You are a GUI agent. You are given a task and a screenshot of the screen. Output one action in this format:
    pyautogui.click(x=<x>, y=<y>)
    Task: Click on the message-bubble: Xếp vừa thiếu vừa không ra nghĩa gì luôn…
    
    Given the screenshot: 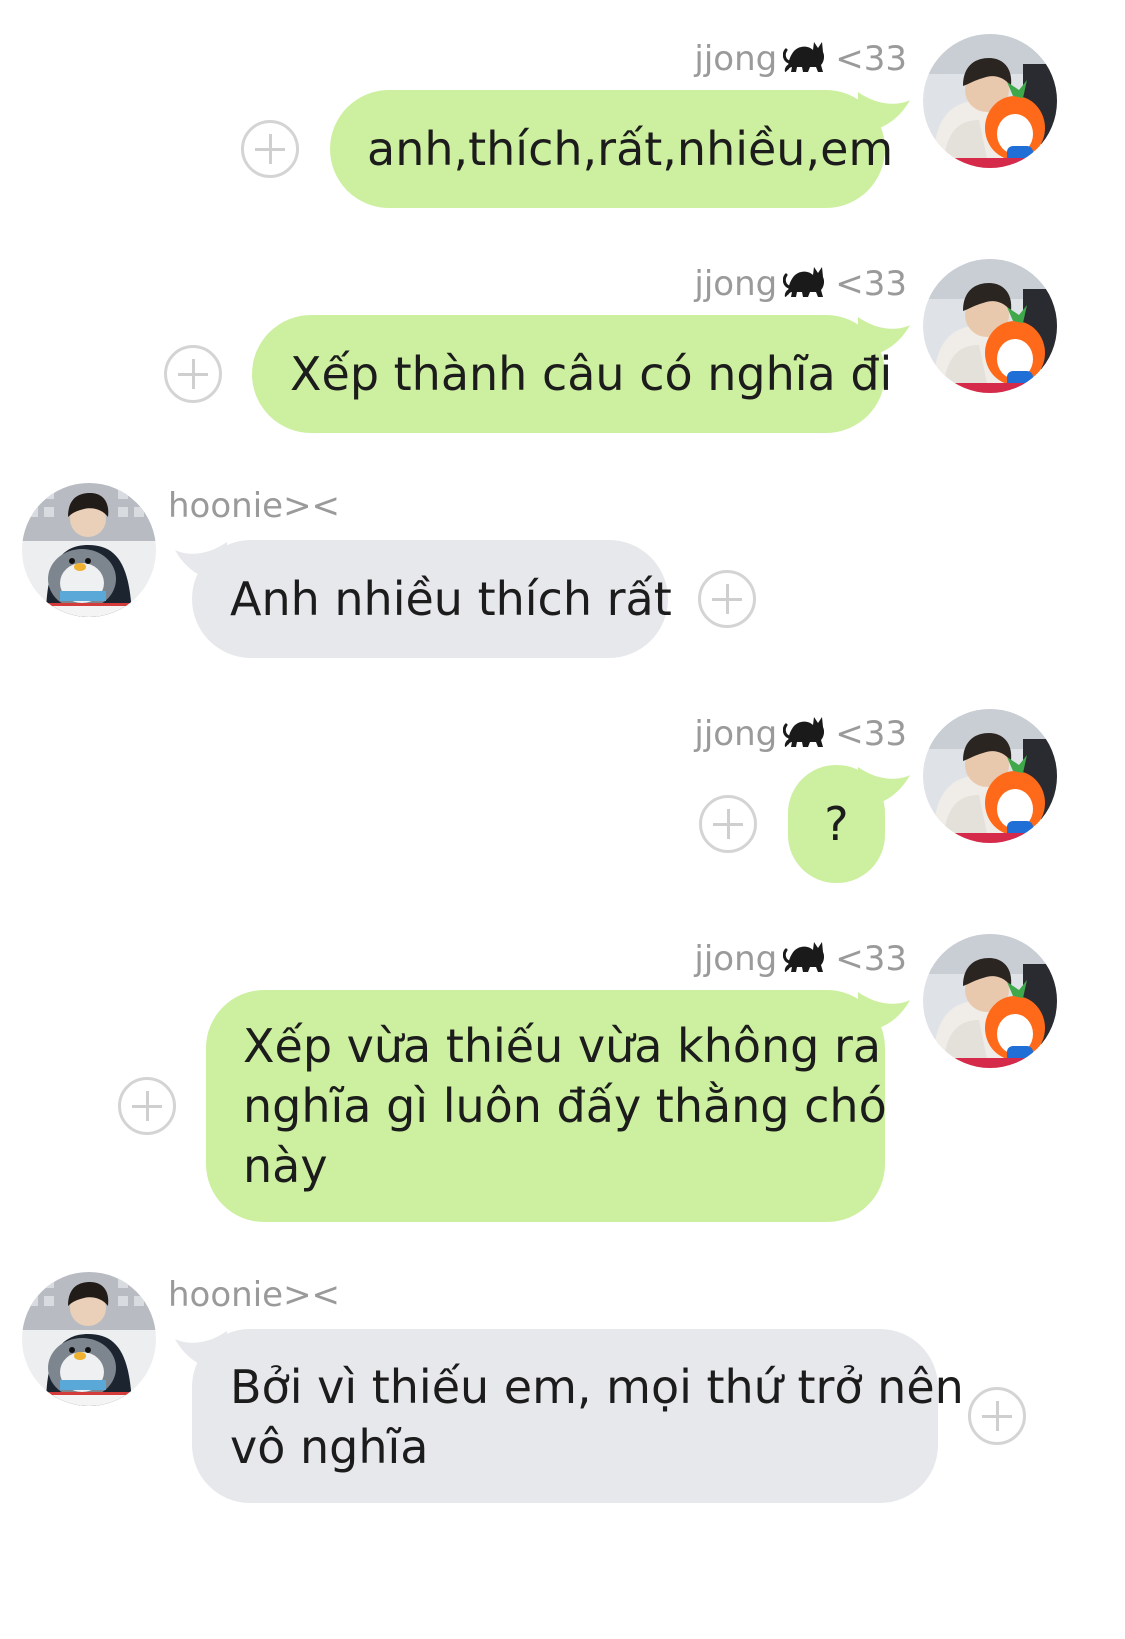 What is the action you would take?
    pyautogui.click(x=546, y=1106)
    